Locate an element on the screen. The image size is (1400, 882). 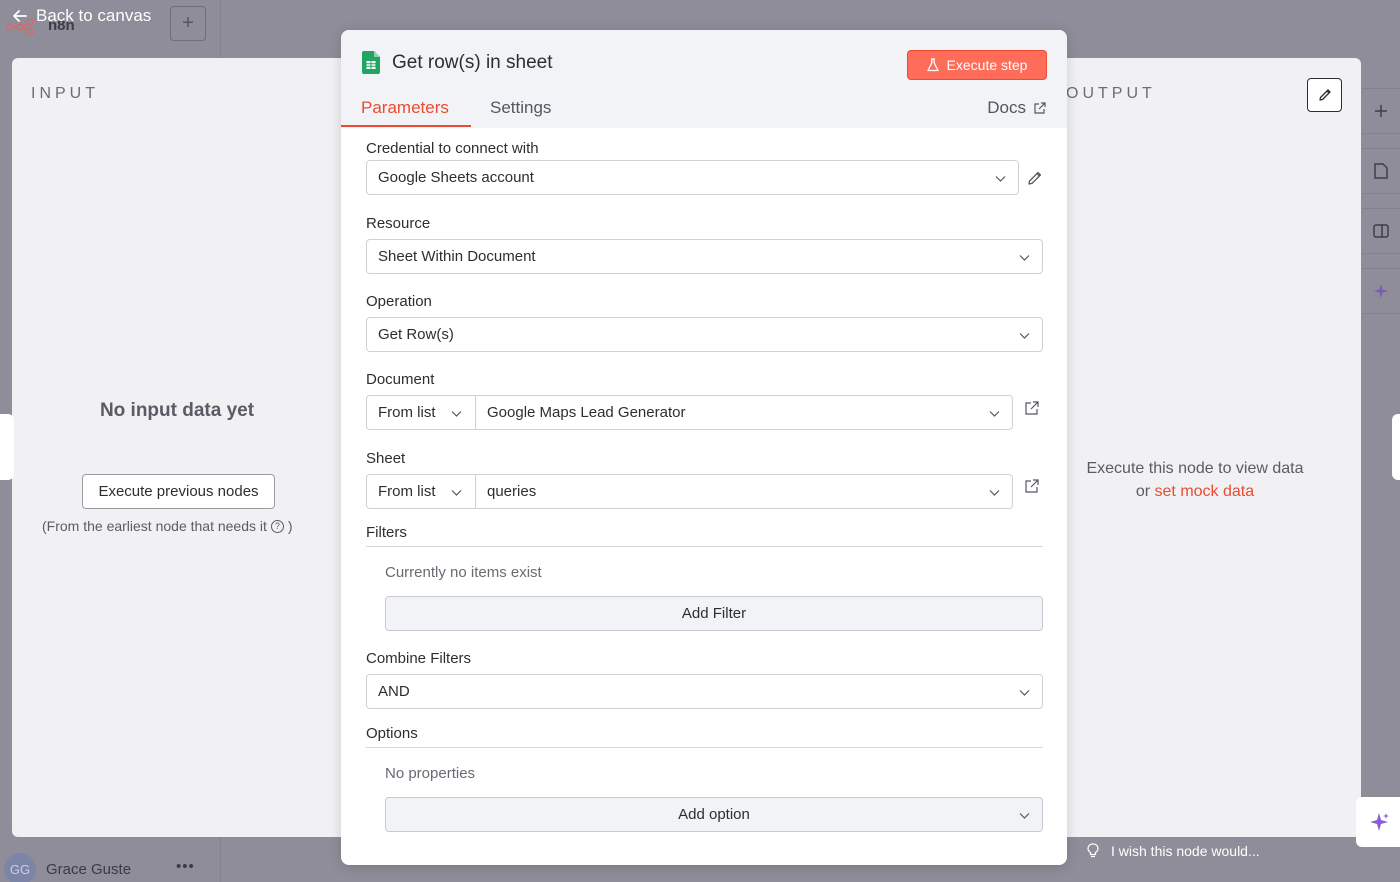
document-mode-value: From list is located at coordinates (407, 412).